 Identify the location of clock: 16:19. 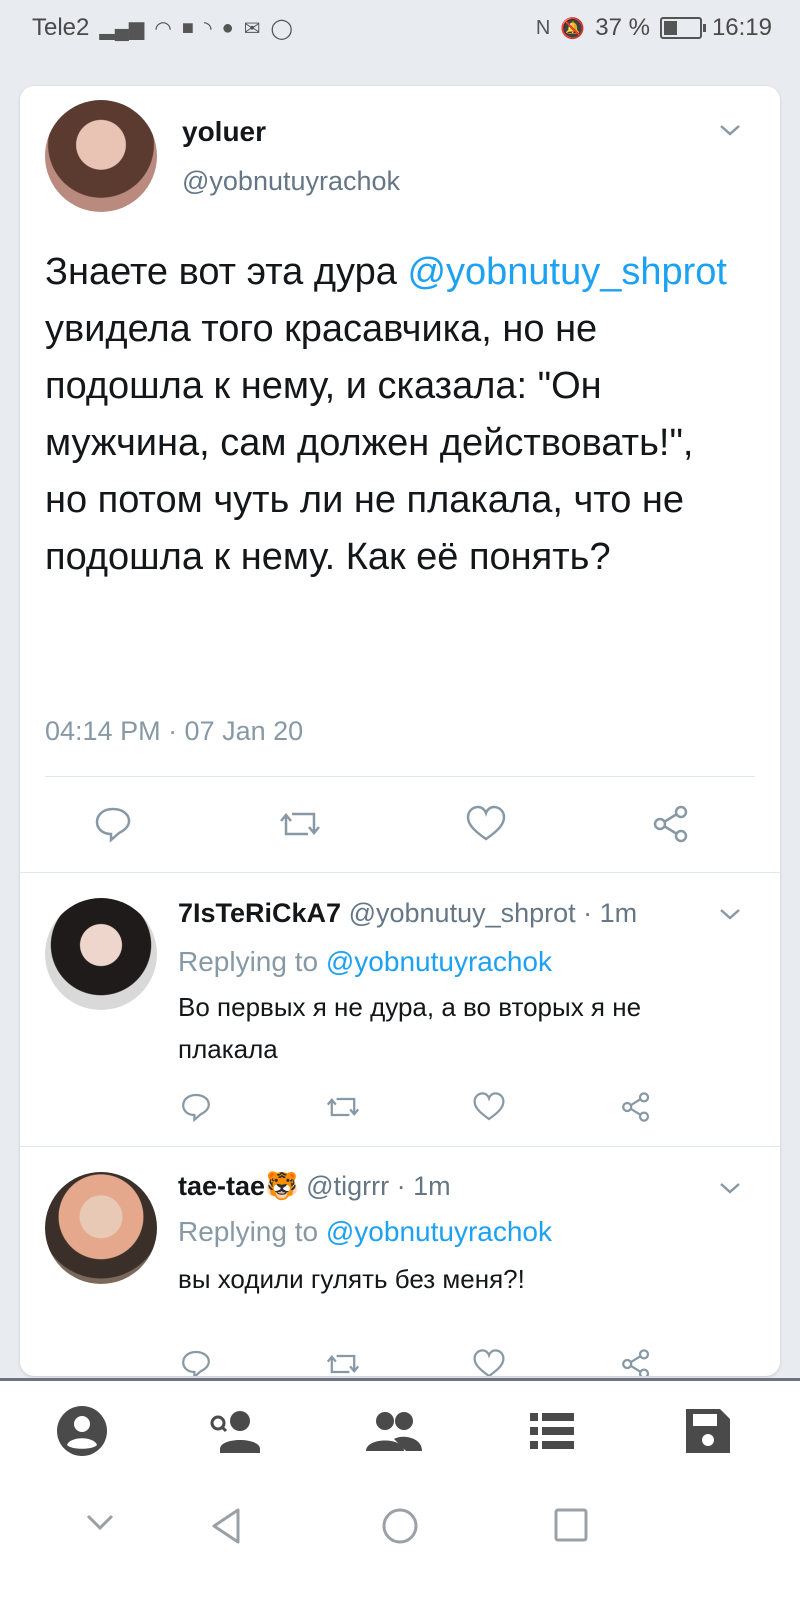
(741, 27).